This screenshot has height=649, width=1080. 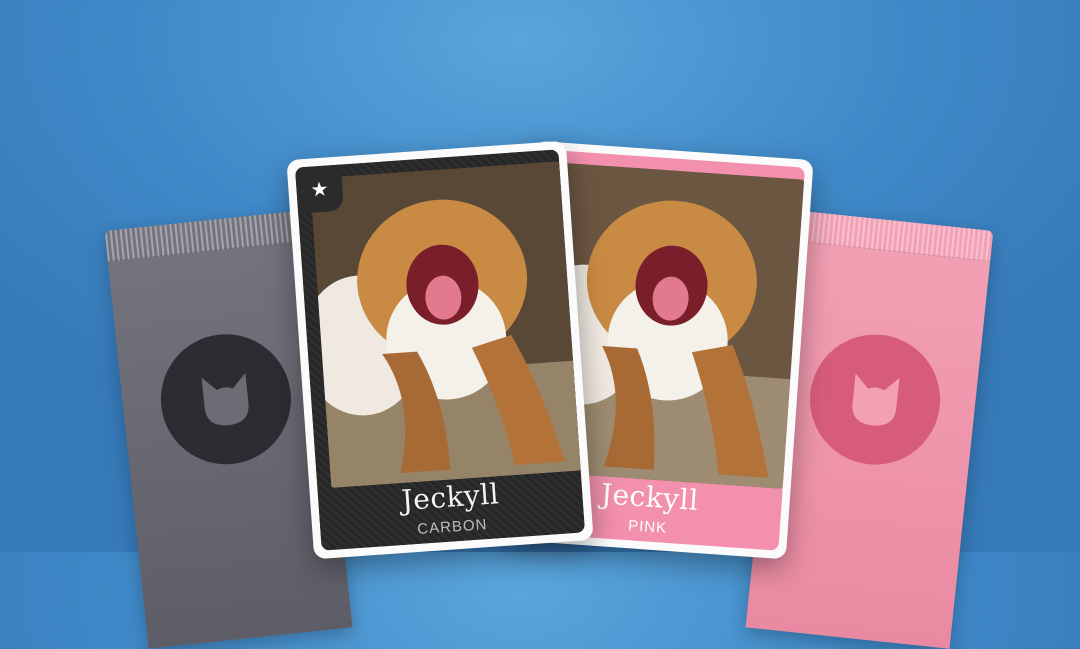 I want to click on cat-photo, so click(x=445, y=324).